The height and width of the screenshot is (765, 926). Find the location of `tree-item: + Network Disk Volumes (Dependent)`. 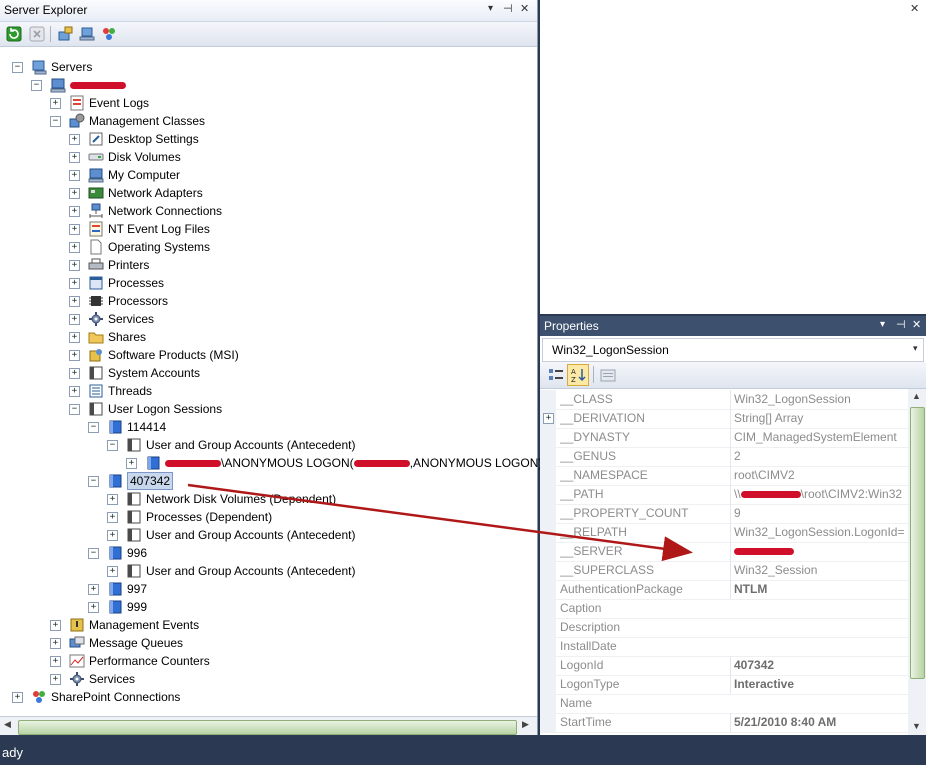

tree-item: + Network Disk Volumes (Dependent) is located at coordinates (313, 499).